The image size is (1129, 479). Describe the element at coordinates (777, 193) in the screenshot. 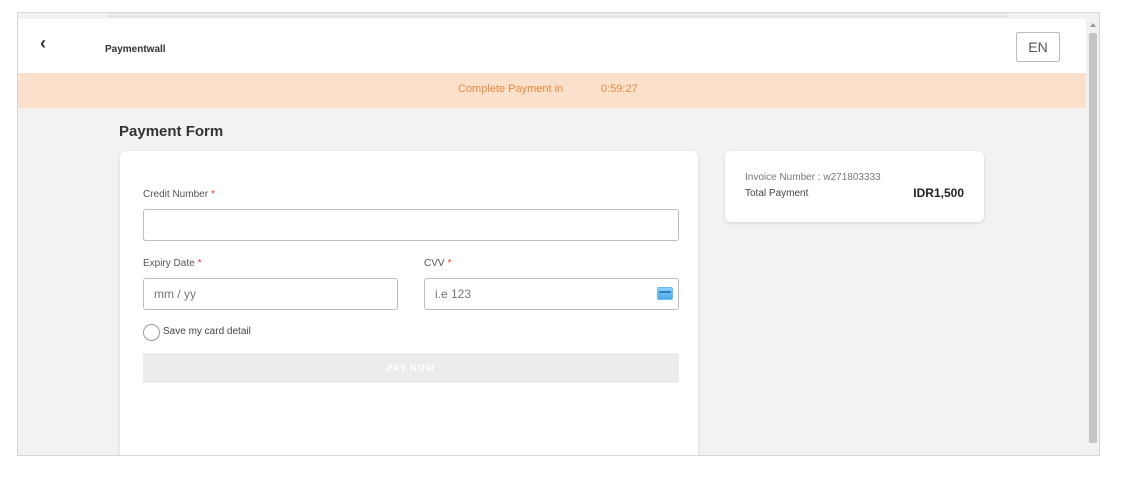

I see `total-payment-label: Total Payment` at that location.